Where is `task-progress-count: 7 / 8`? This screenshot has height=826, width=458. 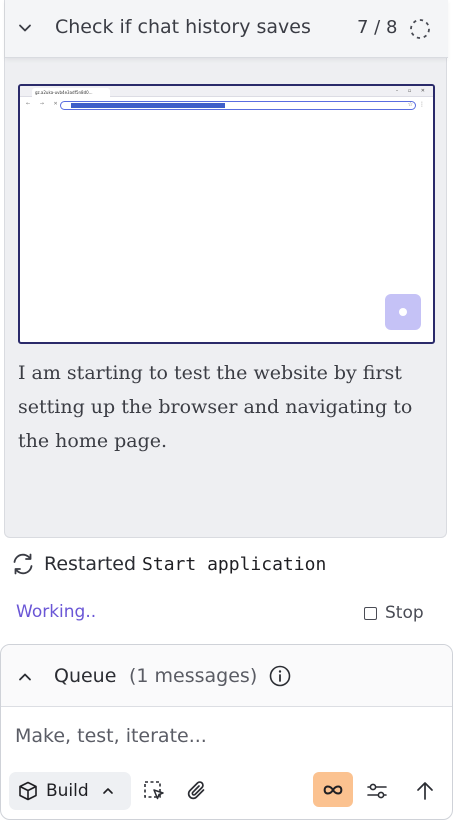 task-progress-count: 7 / 8 is located at coordinates (377, 27).